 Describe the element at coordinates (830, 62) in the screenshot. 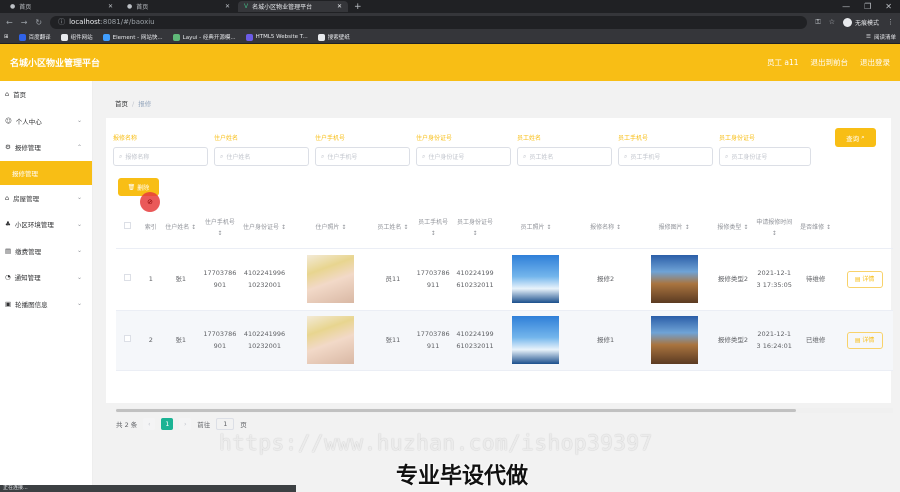

I see `back-to-frontend-link: 退出到前台` at that location.